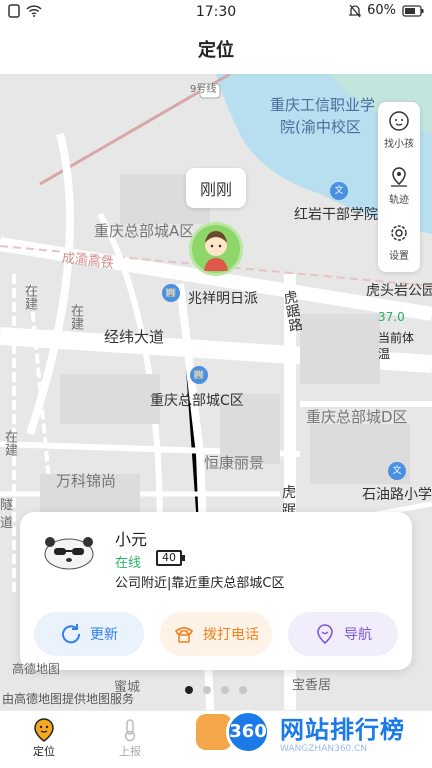 The width and height of the screenshot is (432, 768). What do you see at coordinates (355, 10) in the screenshot?
I see `mute-bell-icon` at bounding box center [355, 10].